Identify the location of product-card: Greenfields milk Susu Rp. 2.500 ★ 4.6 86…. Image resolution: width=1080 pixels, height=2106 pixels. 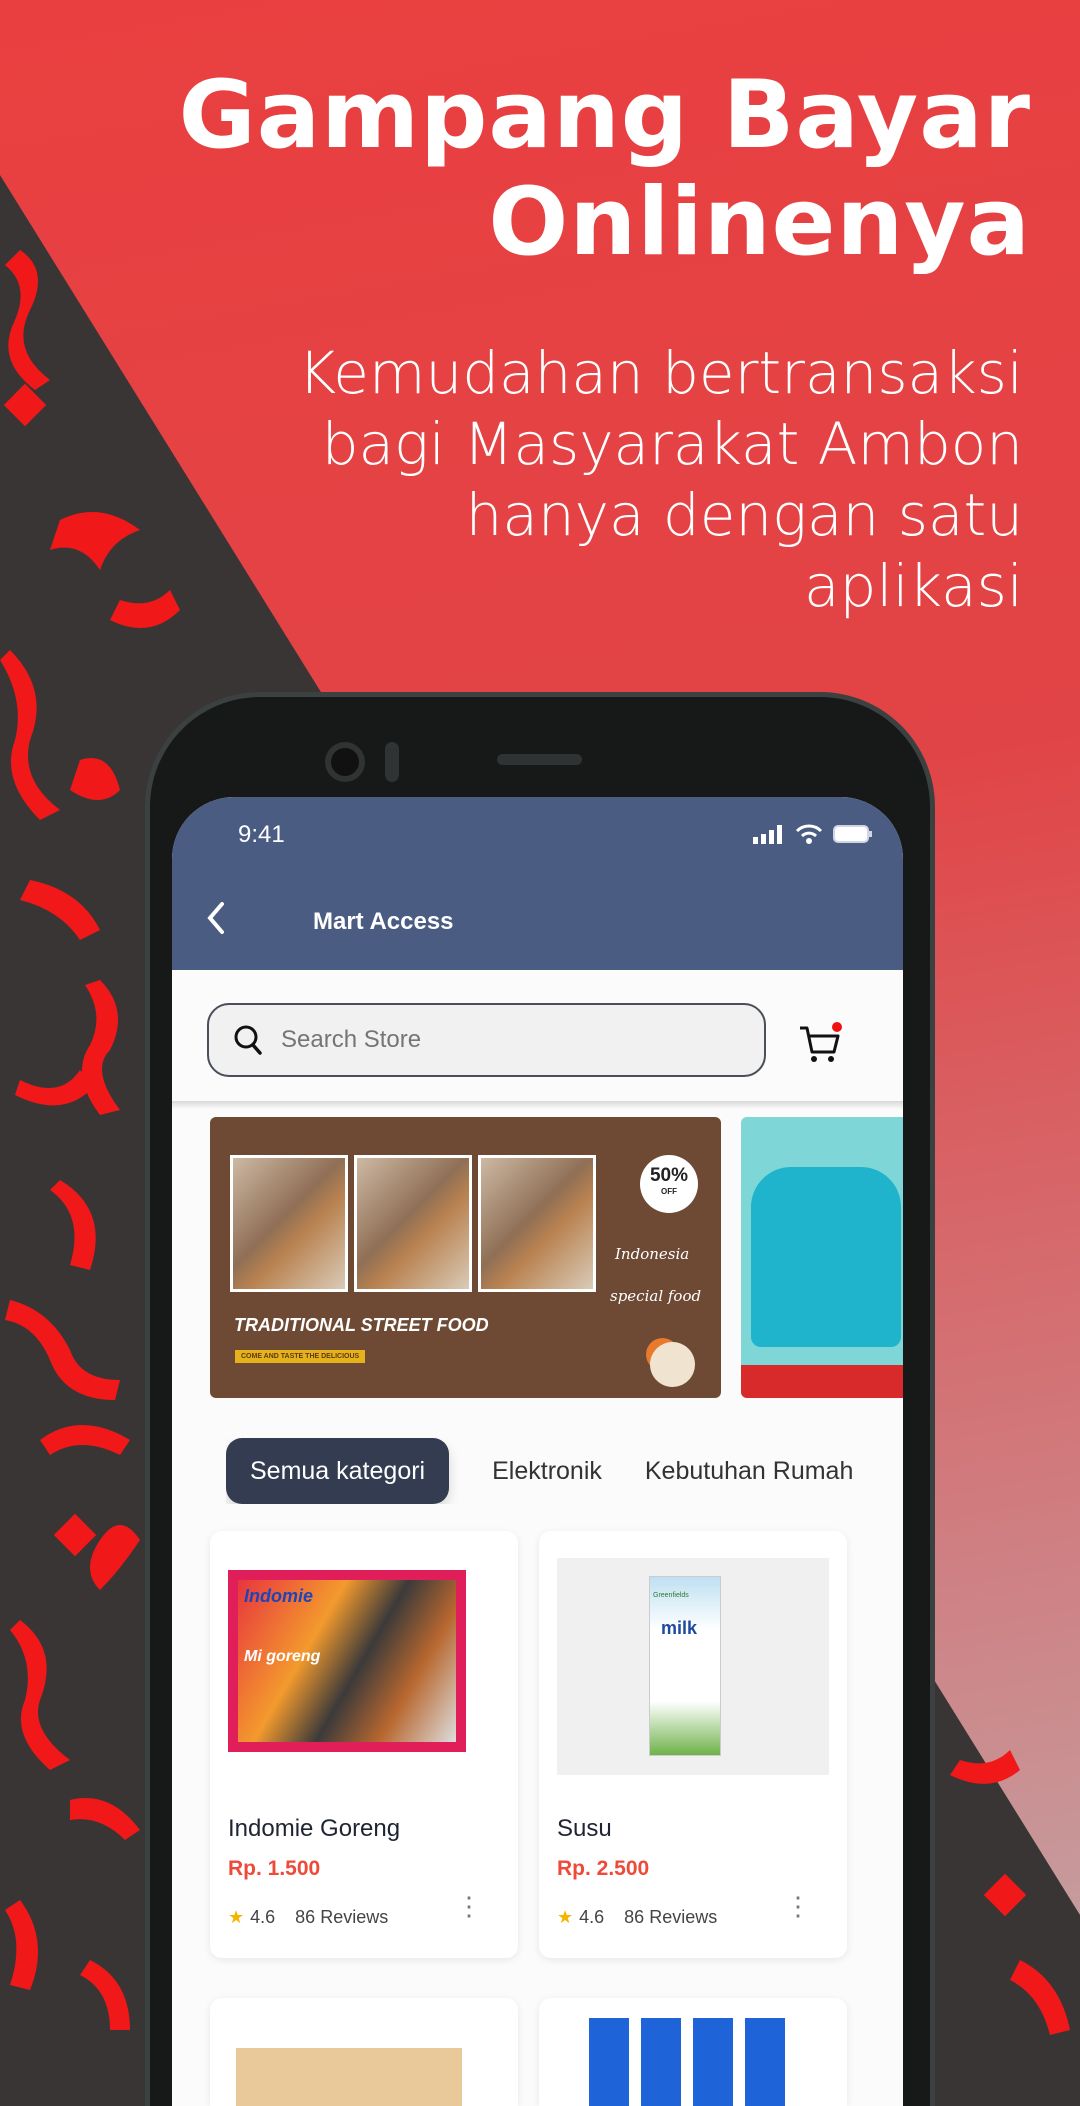
(693, 1744).